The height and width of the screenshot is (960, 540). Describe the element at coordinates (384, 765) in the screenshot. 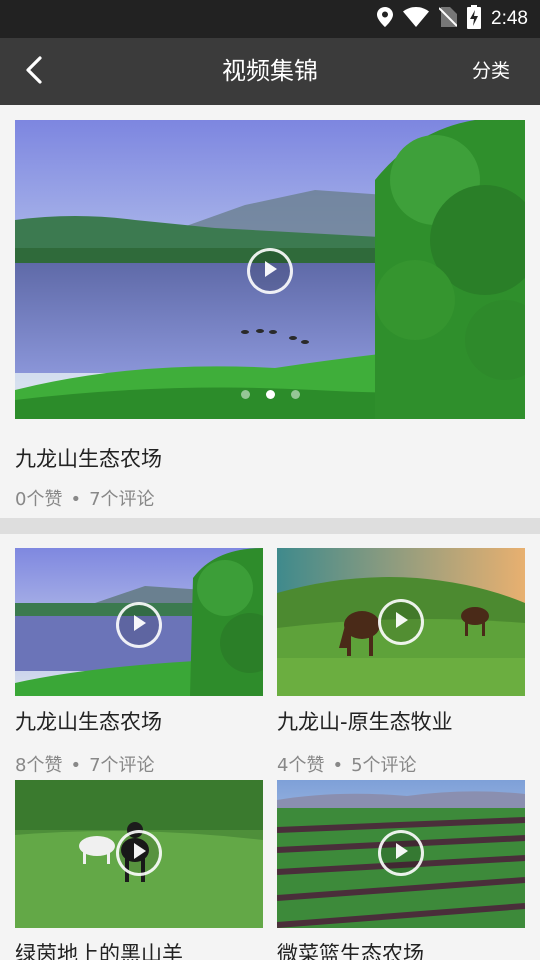

I see `comment-count: 5个评论` at that location.